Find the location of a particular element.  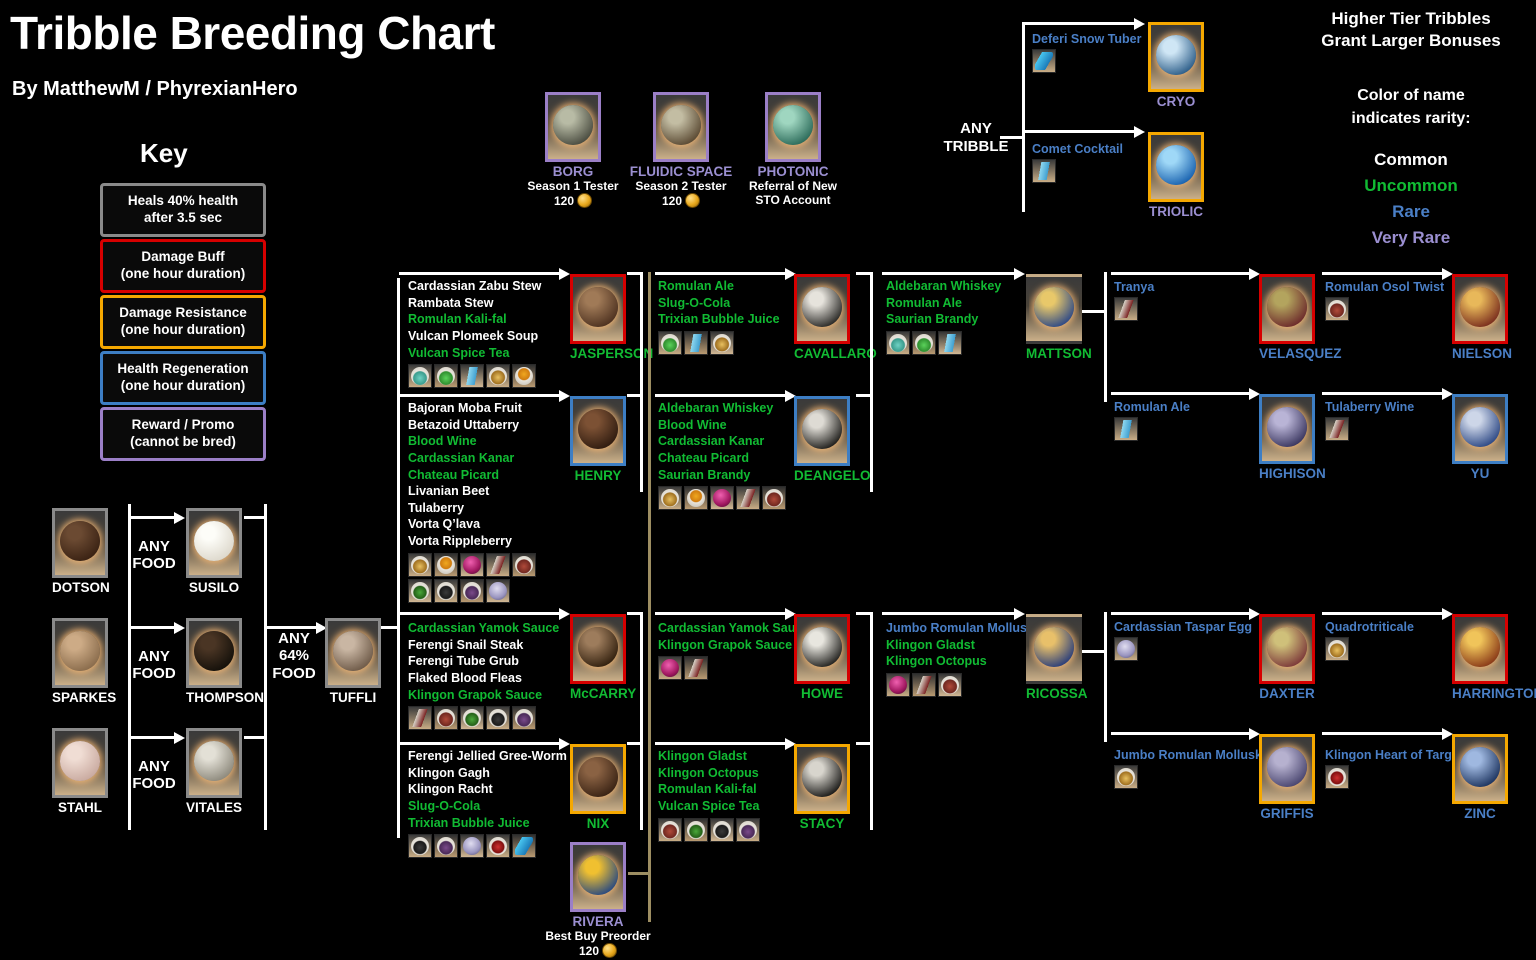

food-item: Flaked Blood Fleas is located at coordinates (465, 677).